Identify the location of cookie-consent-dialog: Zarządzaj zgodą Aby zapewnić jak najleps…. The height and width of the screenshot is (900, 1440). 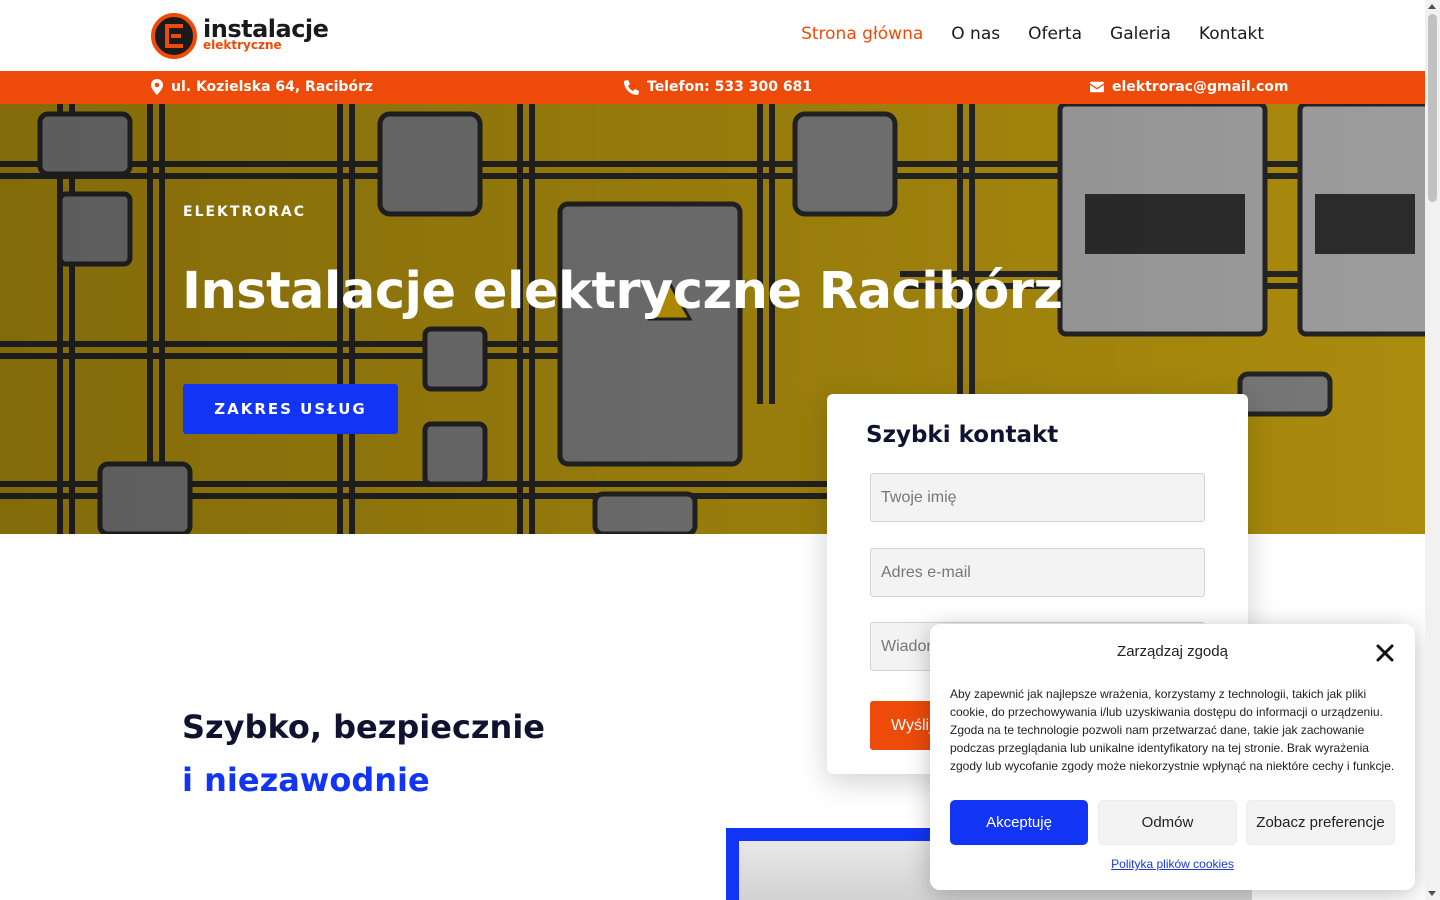
(1172, 757).